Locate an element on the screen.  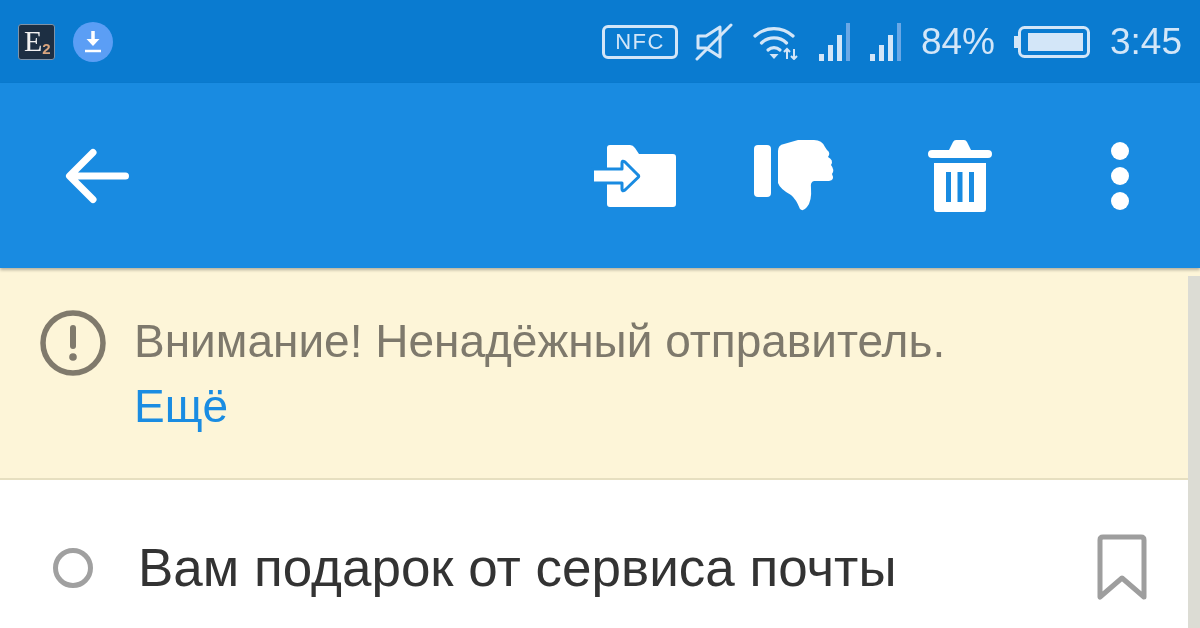
muted-speaker-icon is located at coordinates (713, 41).